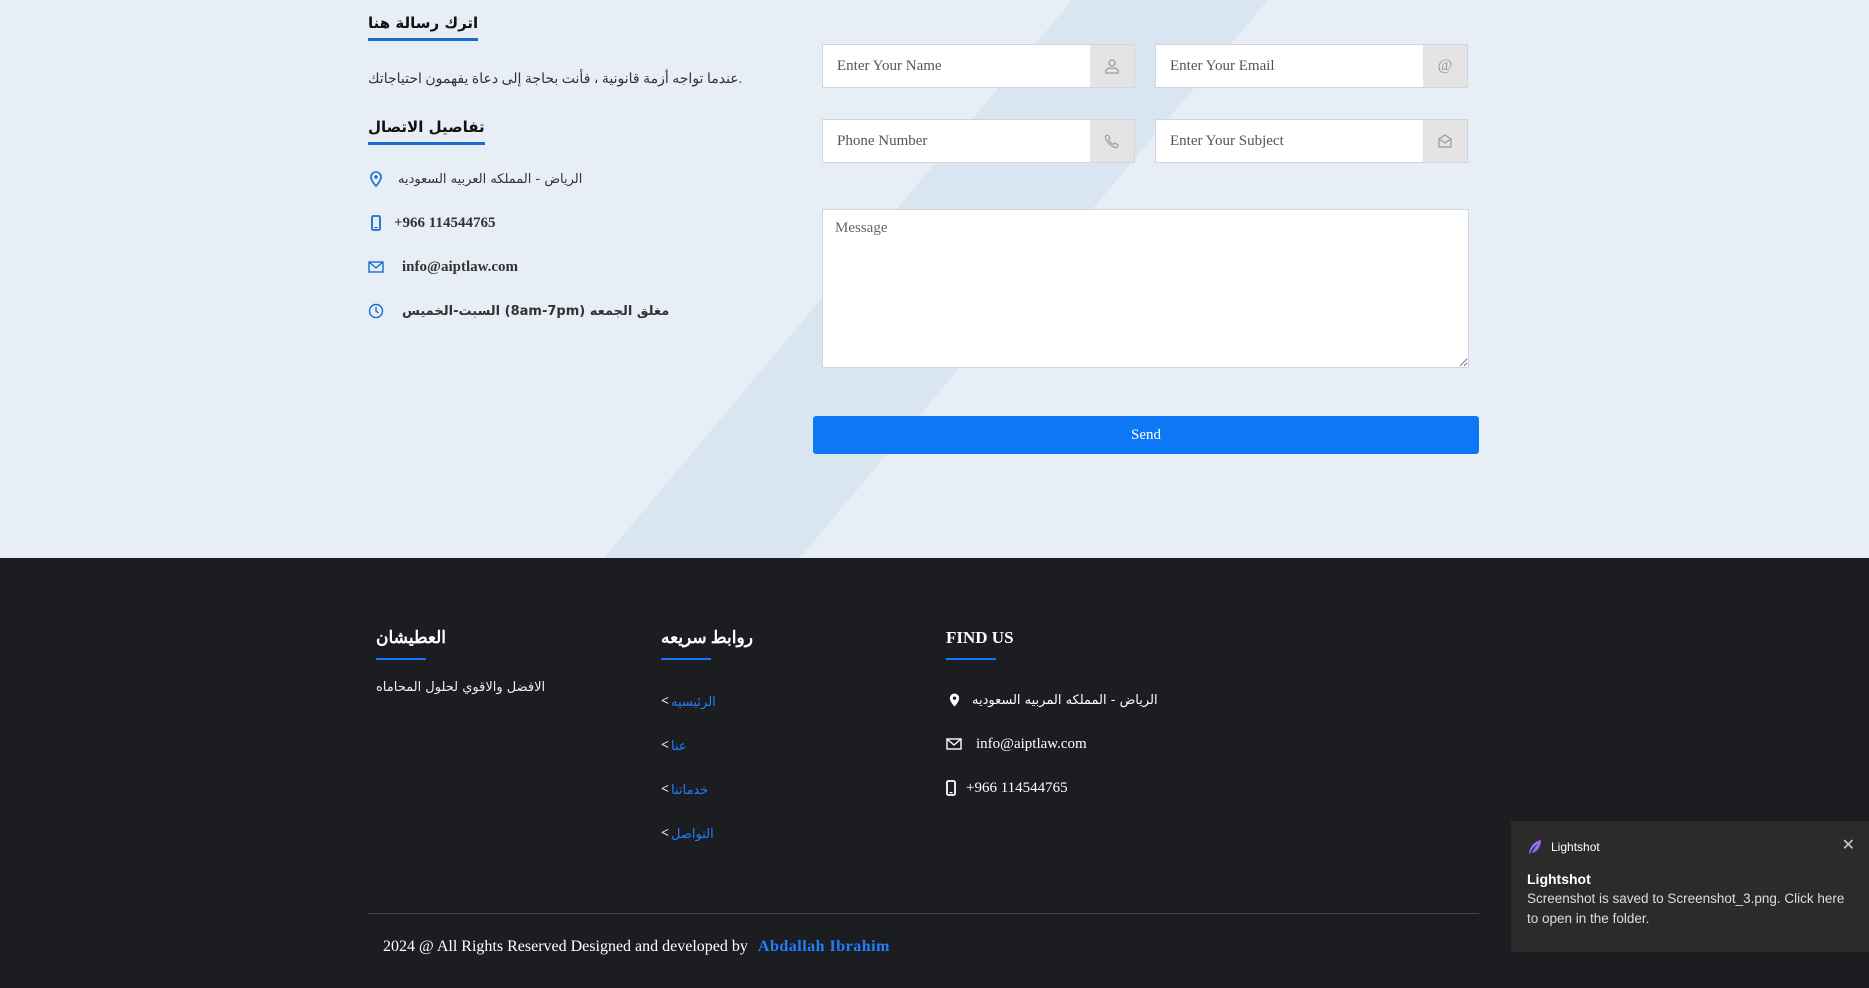 The image size is (1869, 988). What do you see at coordinates (1017, 787) in the screenshot?
I see `footer-phone-text: +966 114544765` at bounding box center [1017, 787].